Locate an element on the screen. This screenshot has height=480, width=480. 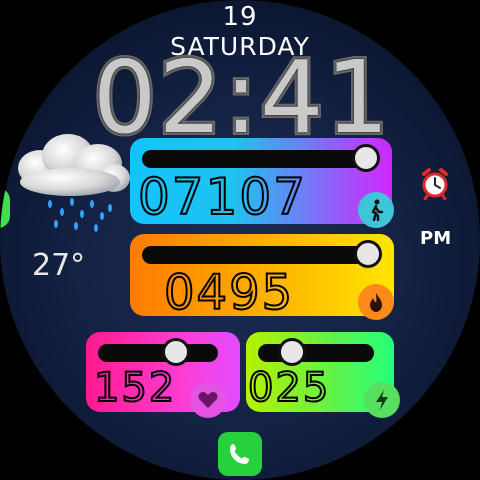
temperature-text: 27° is located at coordinates (59, 265).